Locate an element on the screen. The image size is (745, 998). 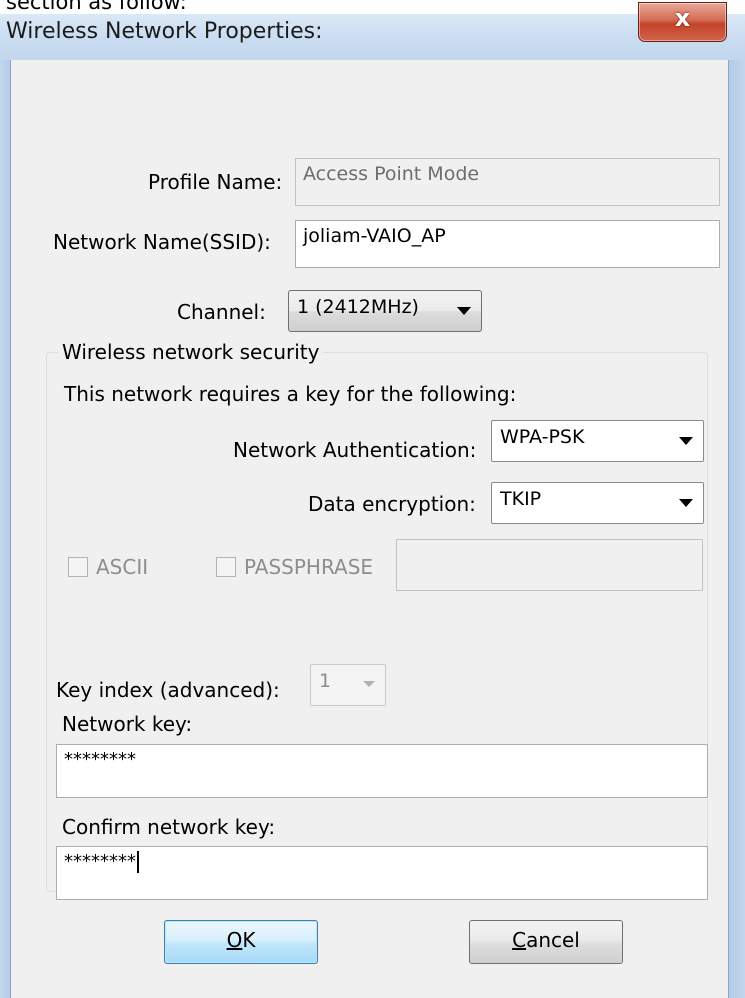
confirm-key-input: ******** is located at coordinates (382, 873).